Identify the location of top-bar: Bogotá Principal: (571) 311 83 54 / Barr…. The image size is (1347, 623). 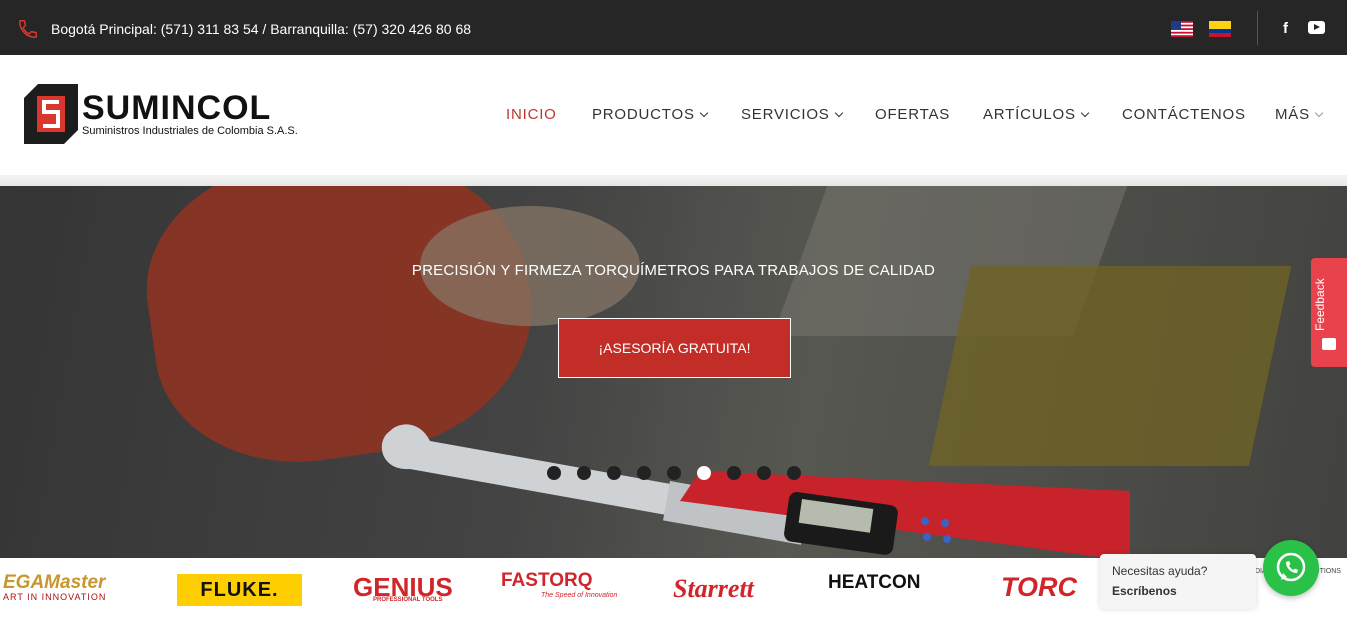
(673, 27).